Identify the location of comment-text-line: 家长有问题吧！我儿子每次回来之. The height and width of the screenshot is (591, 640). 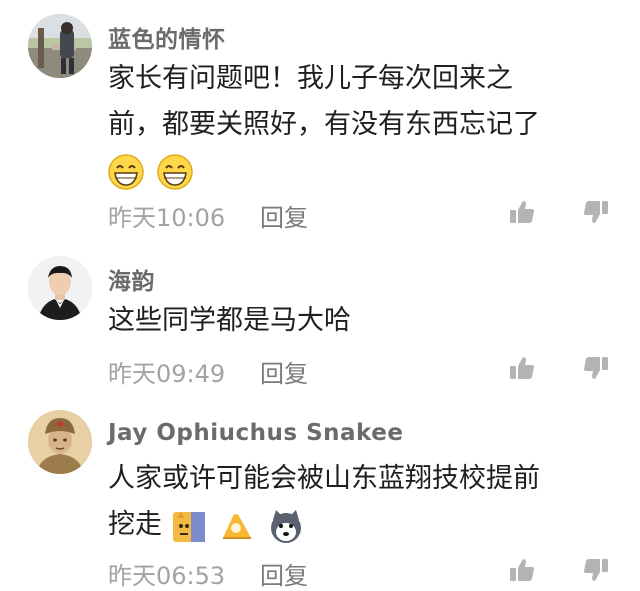
(310, 78).